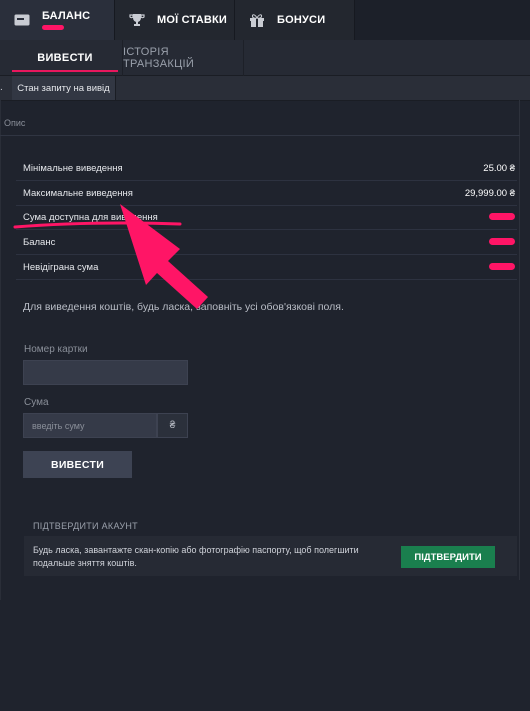 The width and height of the screenshot is (530, 711). I want to click on description-label: Опис, so click(15, 123).